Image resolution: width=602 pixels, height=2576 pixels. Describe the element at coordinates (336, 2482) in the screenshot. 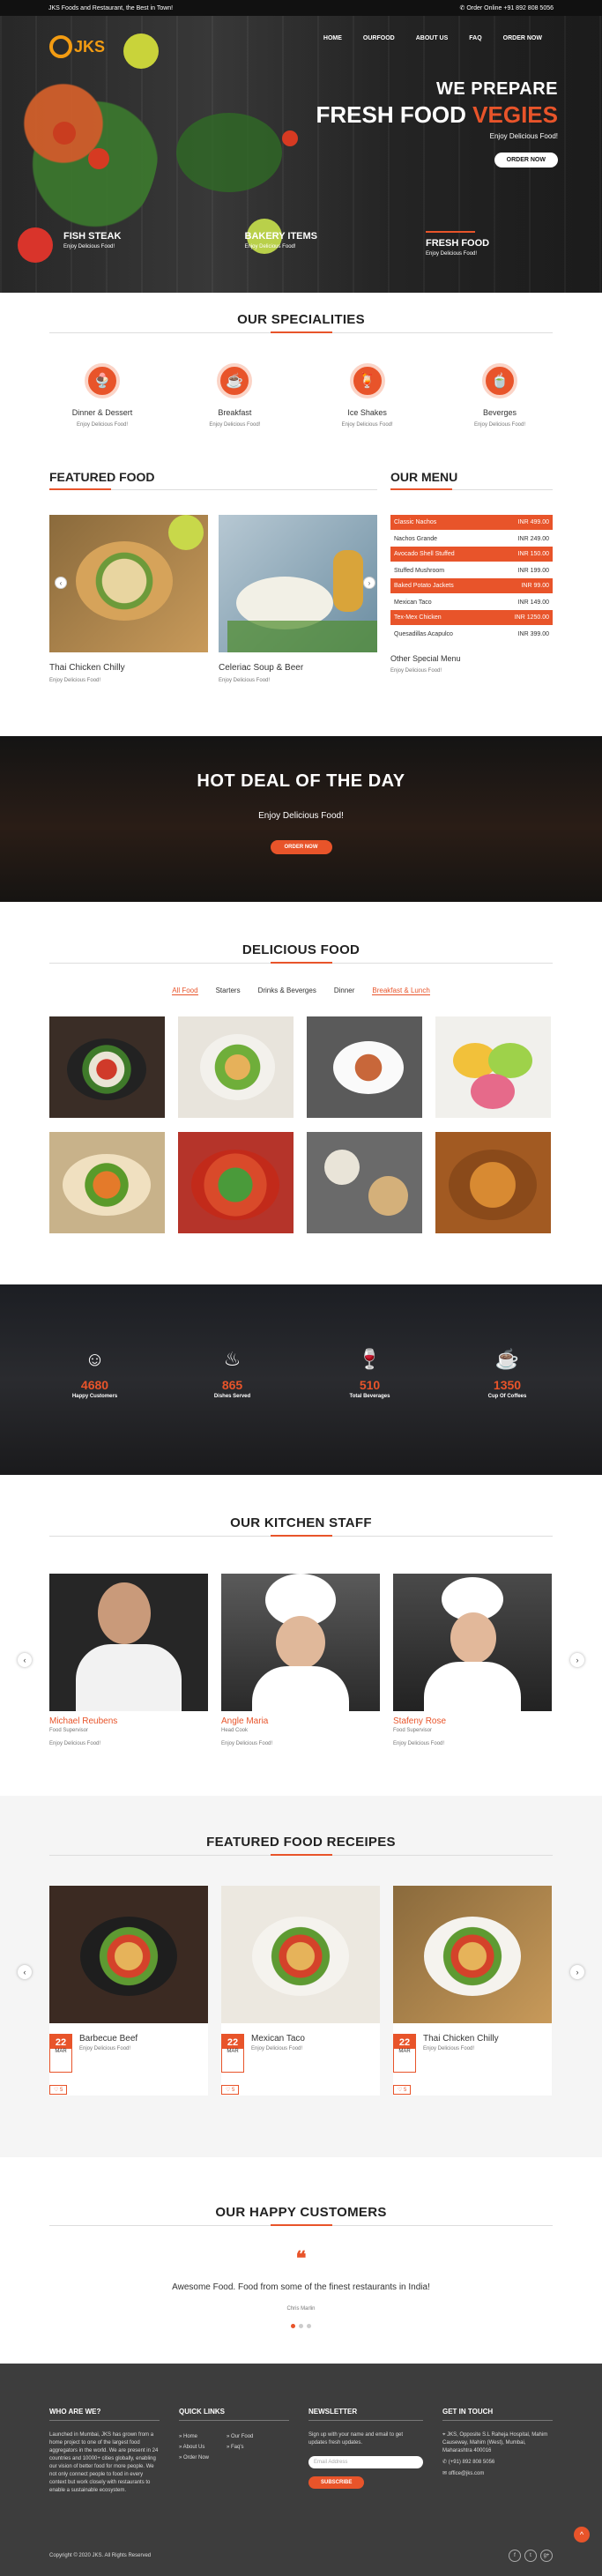

I see `subscribe-button: SUBSCRIBE` at that location.